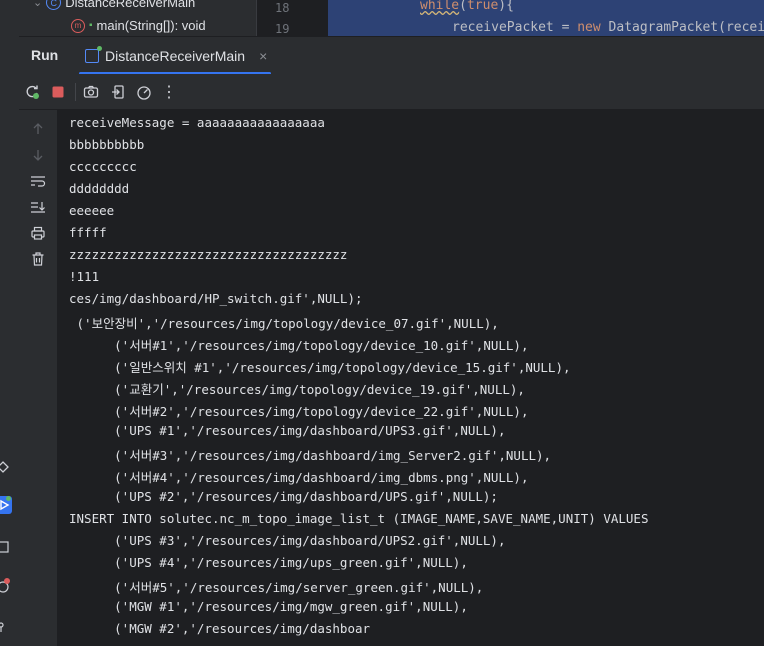  What do you see at coordinates (7, 581) in the screenshot?
I see `alert-badge` at bounding box center [7, 581].